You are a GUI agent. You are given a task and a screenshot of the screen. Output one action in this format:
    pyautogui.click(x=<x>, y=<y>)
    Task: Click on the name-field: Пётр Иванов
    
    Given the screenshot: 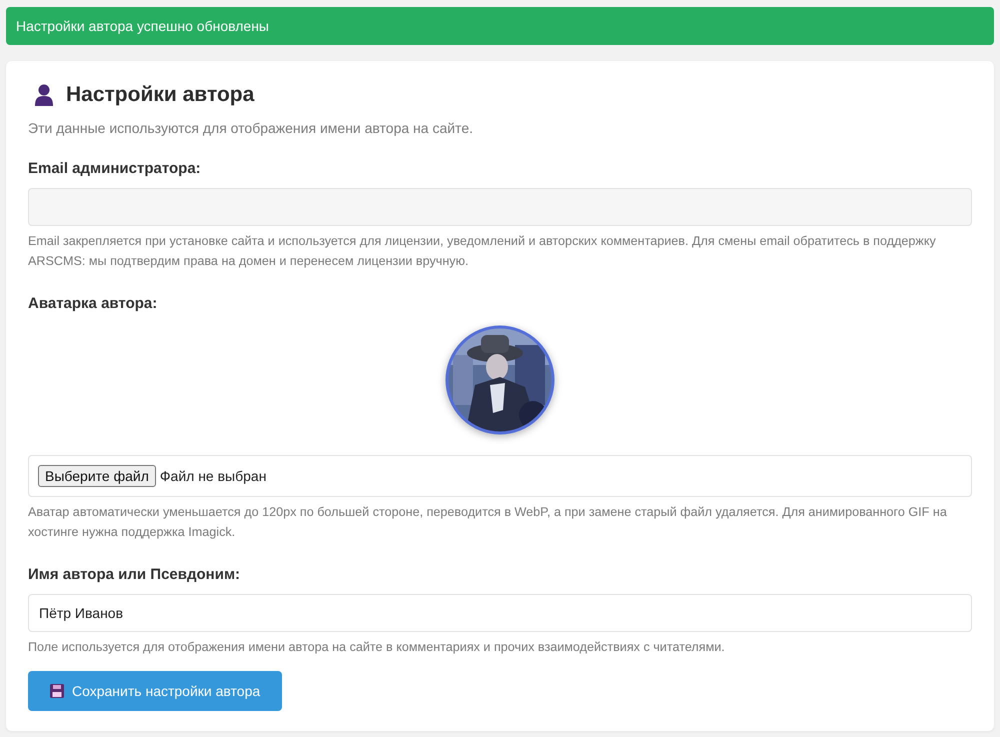 What is the action you would take?
    pyautogui.click(x=500, y=613)
    